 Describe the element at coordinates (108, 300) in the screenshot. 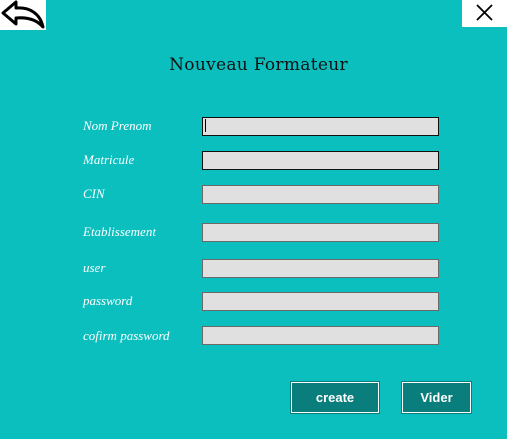

I see `password-label: password` at that location.